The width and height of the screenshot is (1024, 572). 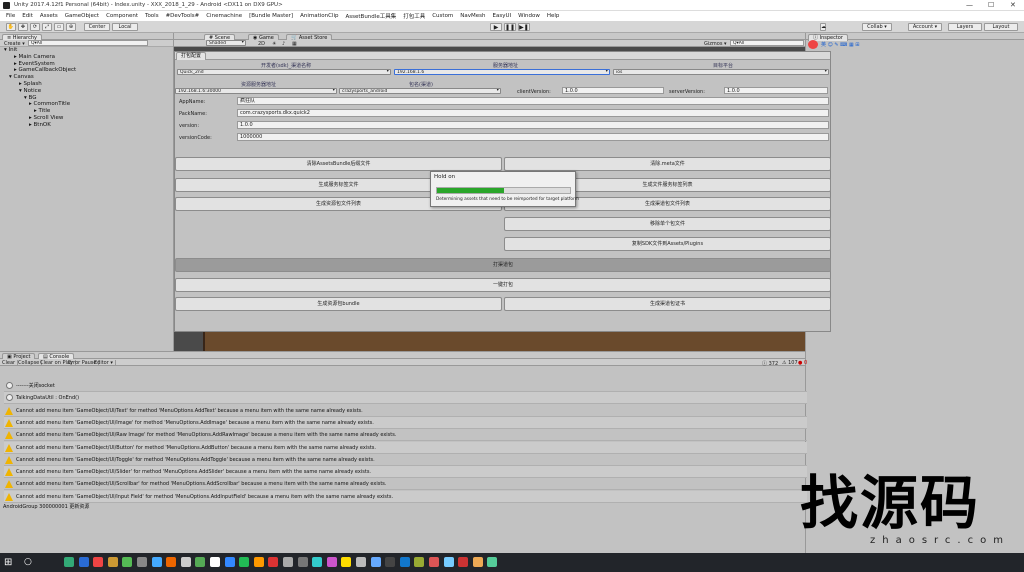 What do you see at coordinates (496, 27) in the screenshot?
I see `play-icon: ▶` at bounding box center [496, 27].